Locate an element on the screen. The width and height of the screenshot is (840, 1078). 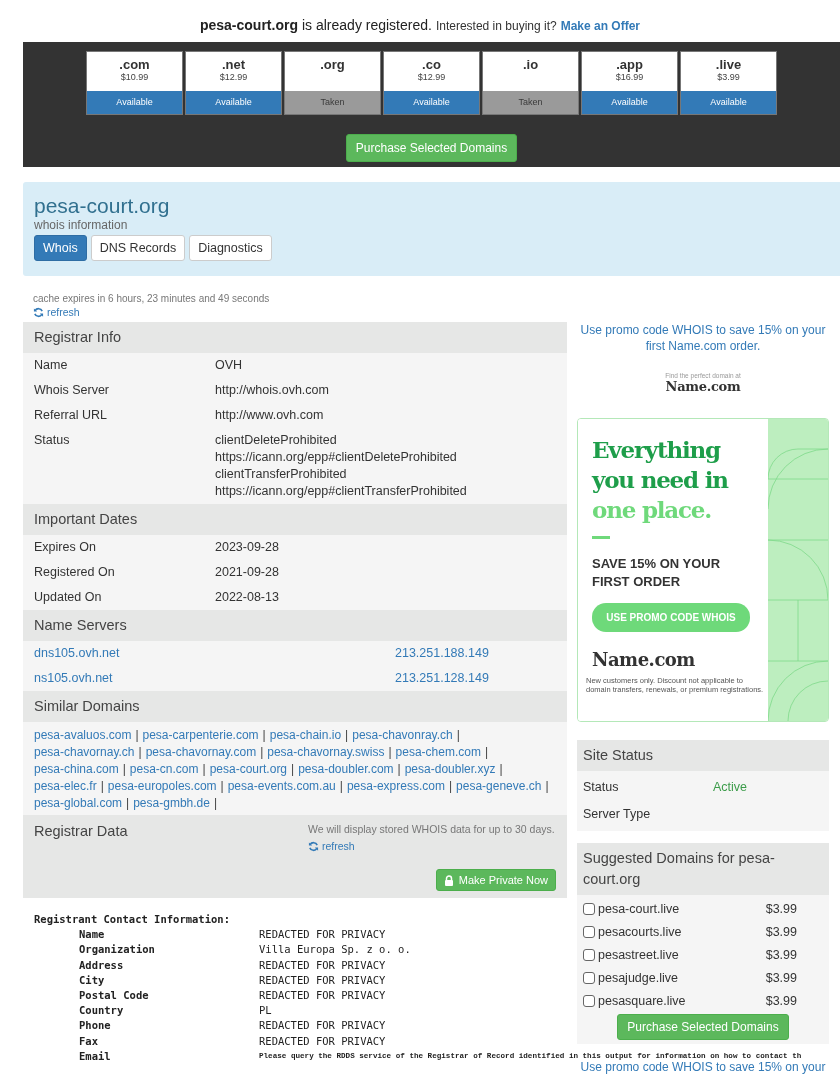
similar-domain-link: pesa-chavonray.ch is located at coordinates (402, 735).